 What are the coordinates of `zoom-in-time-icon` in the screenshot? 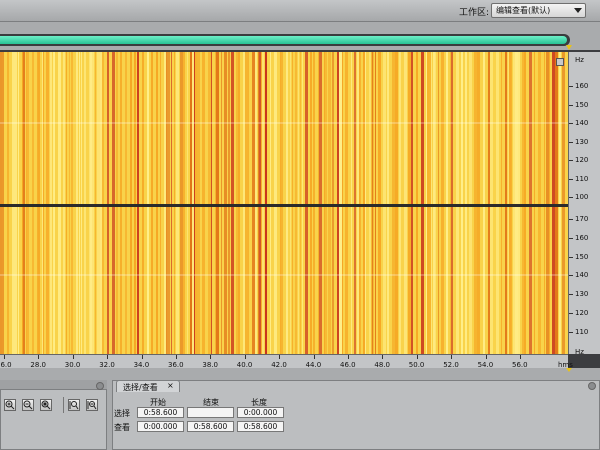 It's located at (74, 405).